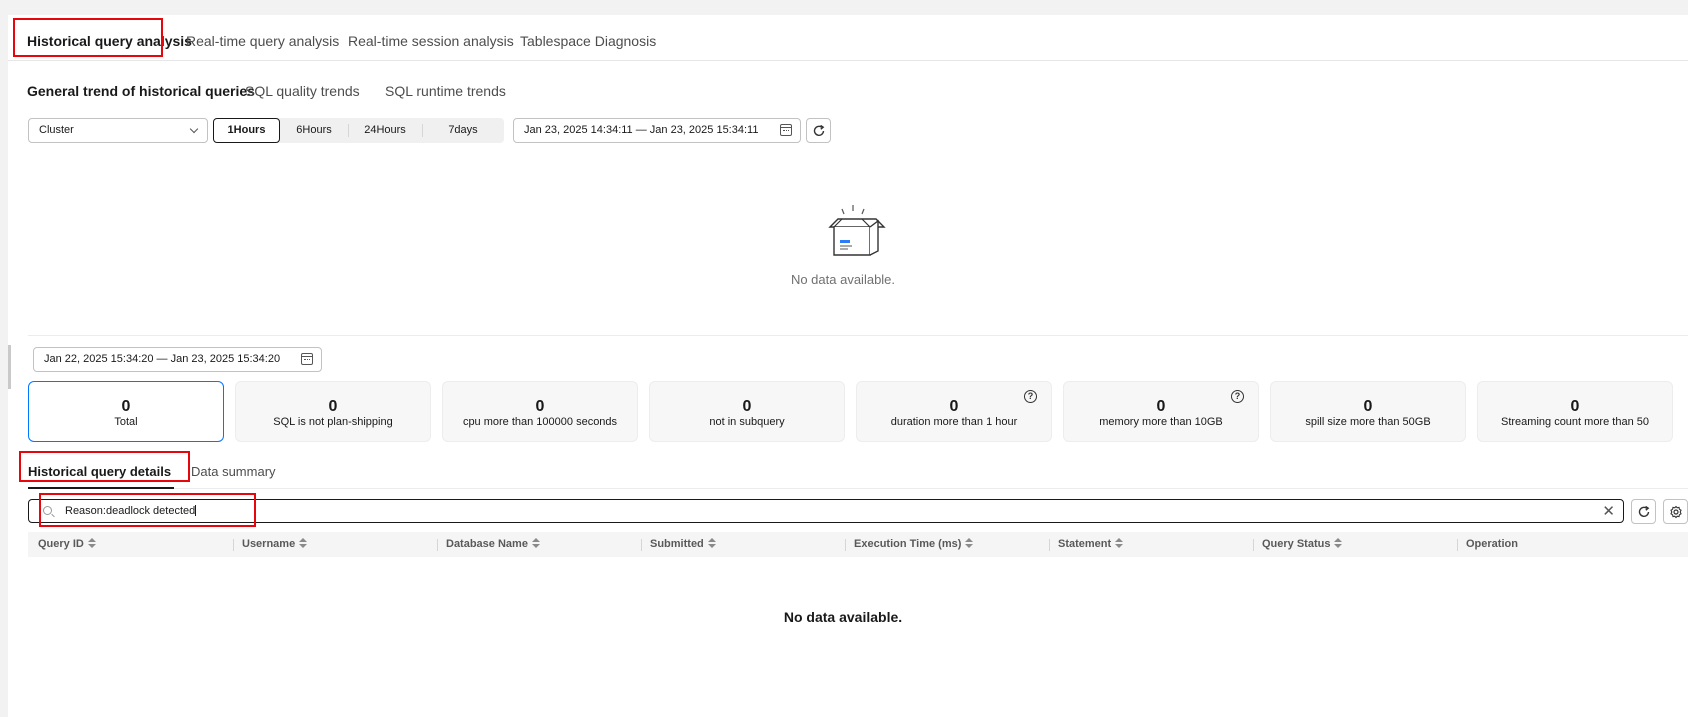  What do you see at coordinates (540, 422) in the screenshot?
I see `stat-label: cpu more than 100000 seconds` at bounding box center [540, 422].